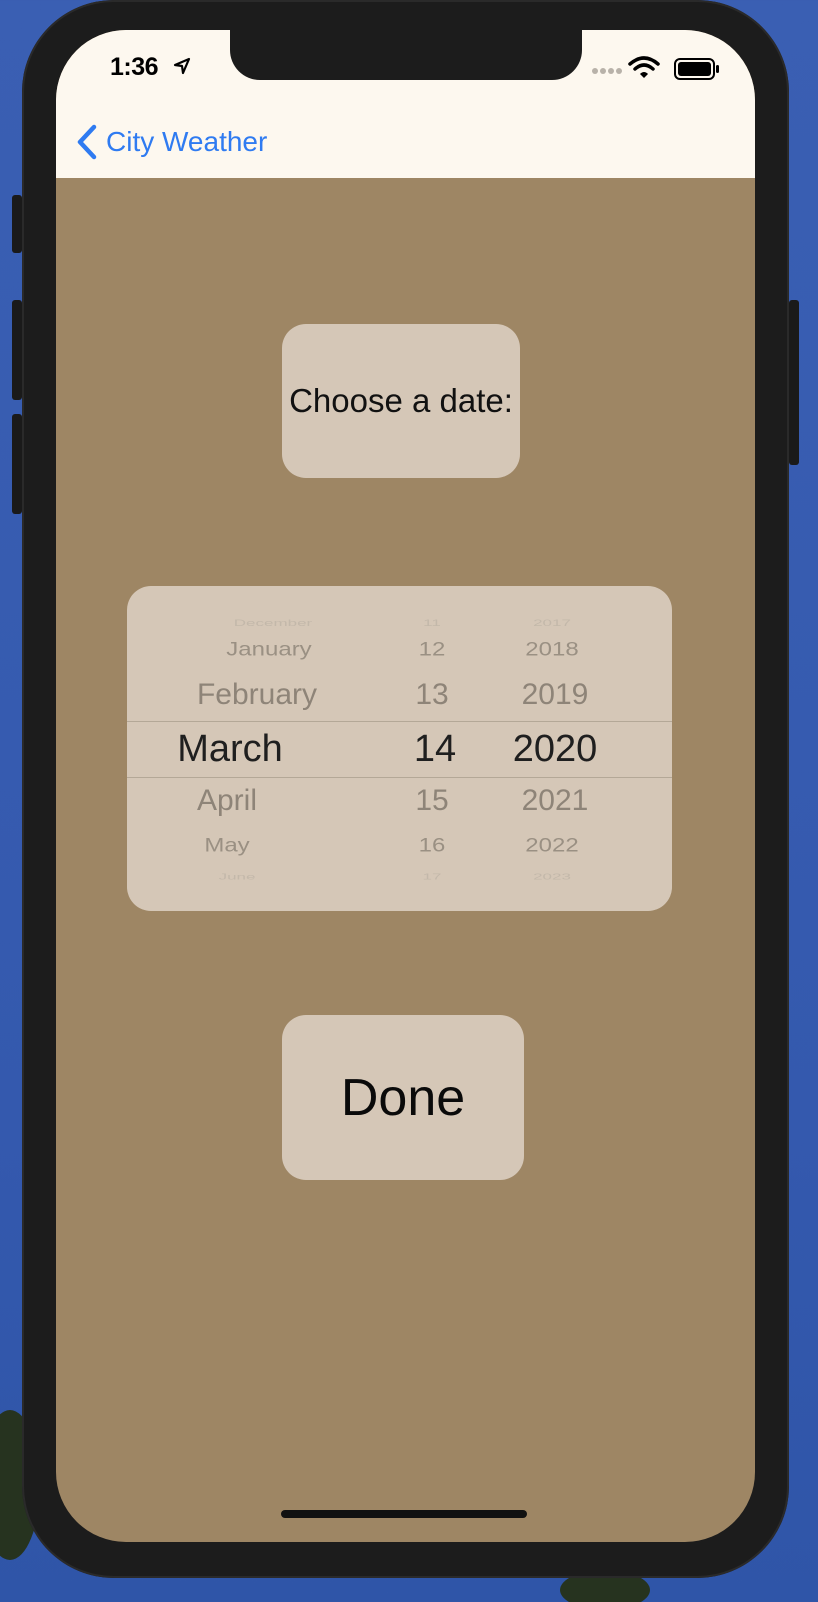 The image size is (818, 1602). What do you see at coordinates (432, 695) in the screenshot?
I see `picker-day-item: 13` at bounding box center [432, 695].